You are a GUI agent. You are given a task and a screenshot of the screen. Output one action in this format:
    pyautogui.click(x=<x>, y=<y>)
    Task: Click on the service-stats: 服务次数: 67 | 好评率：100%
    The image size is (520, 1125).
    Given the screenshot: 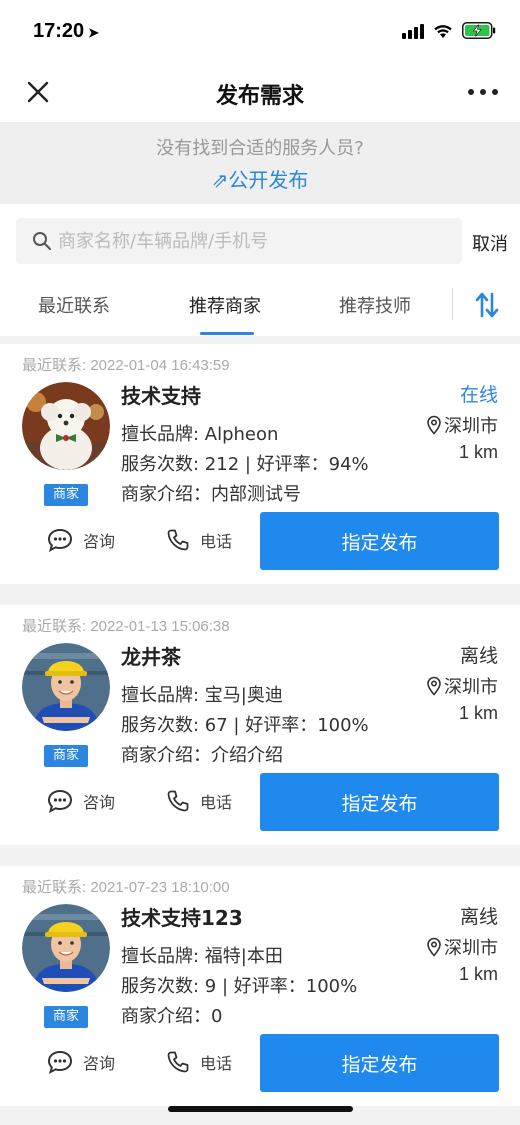 What is the action you would take?
    pyautogui.click(x=245, y=725)
    